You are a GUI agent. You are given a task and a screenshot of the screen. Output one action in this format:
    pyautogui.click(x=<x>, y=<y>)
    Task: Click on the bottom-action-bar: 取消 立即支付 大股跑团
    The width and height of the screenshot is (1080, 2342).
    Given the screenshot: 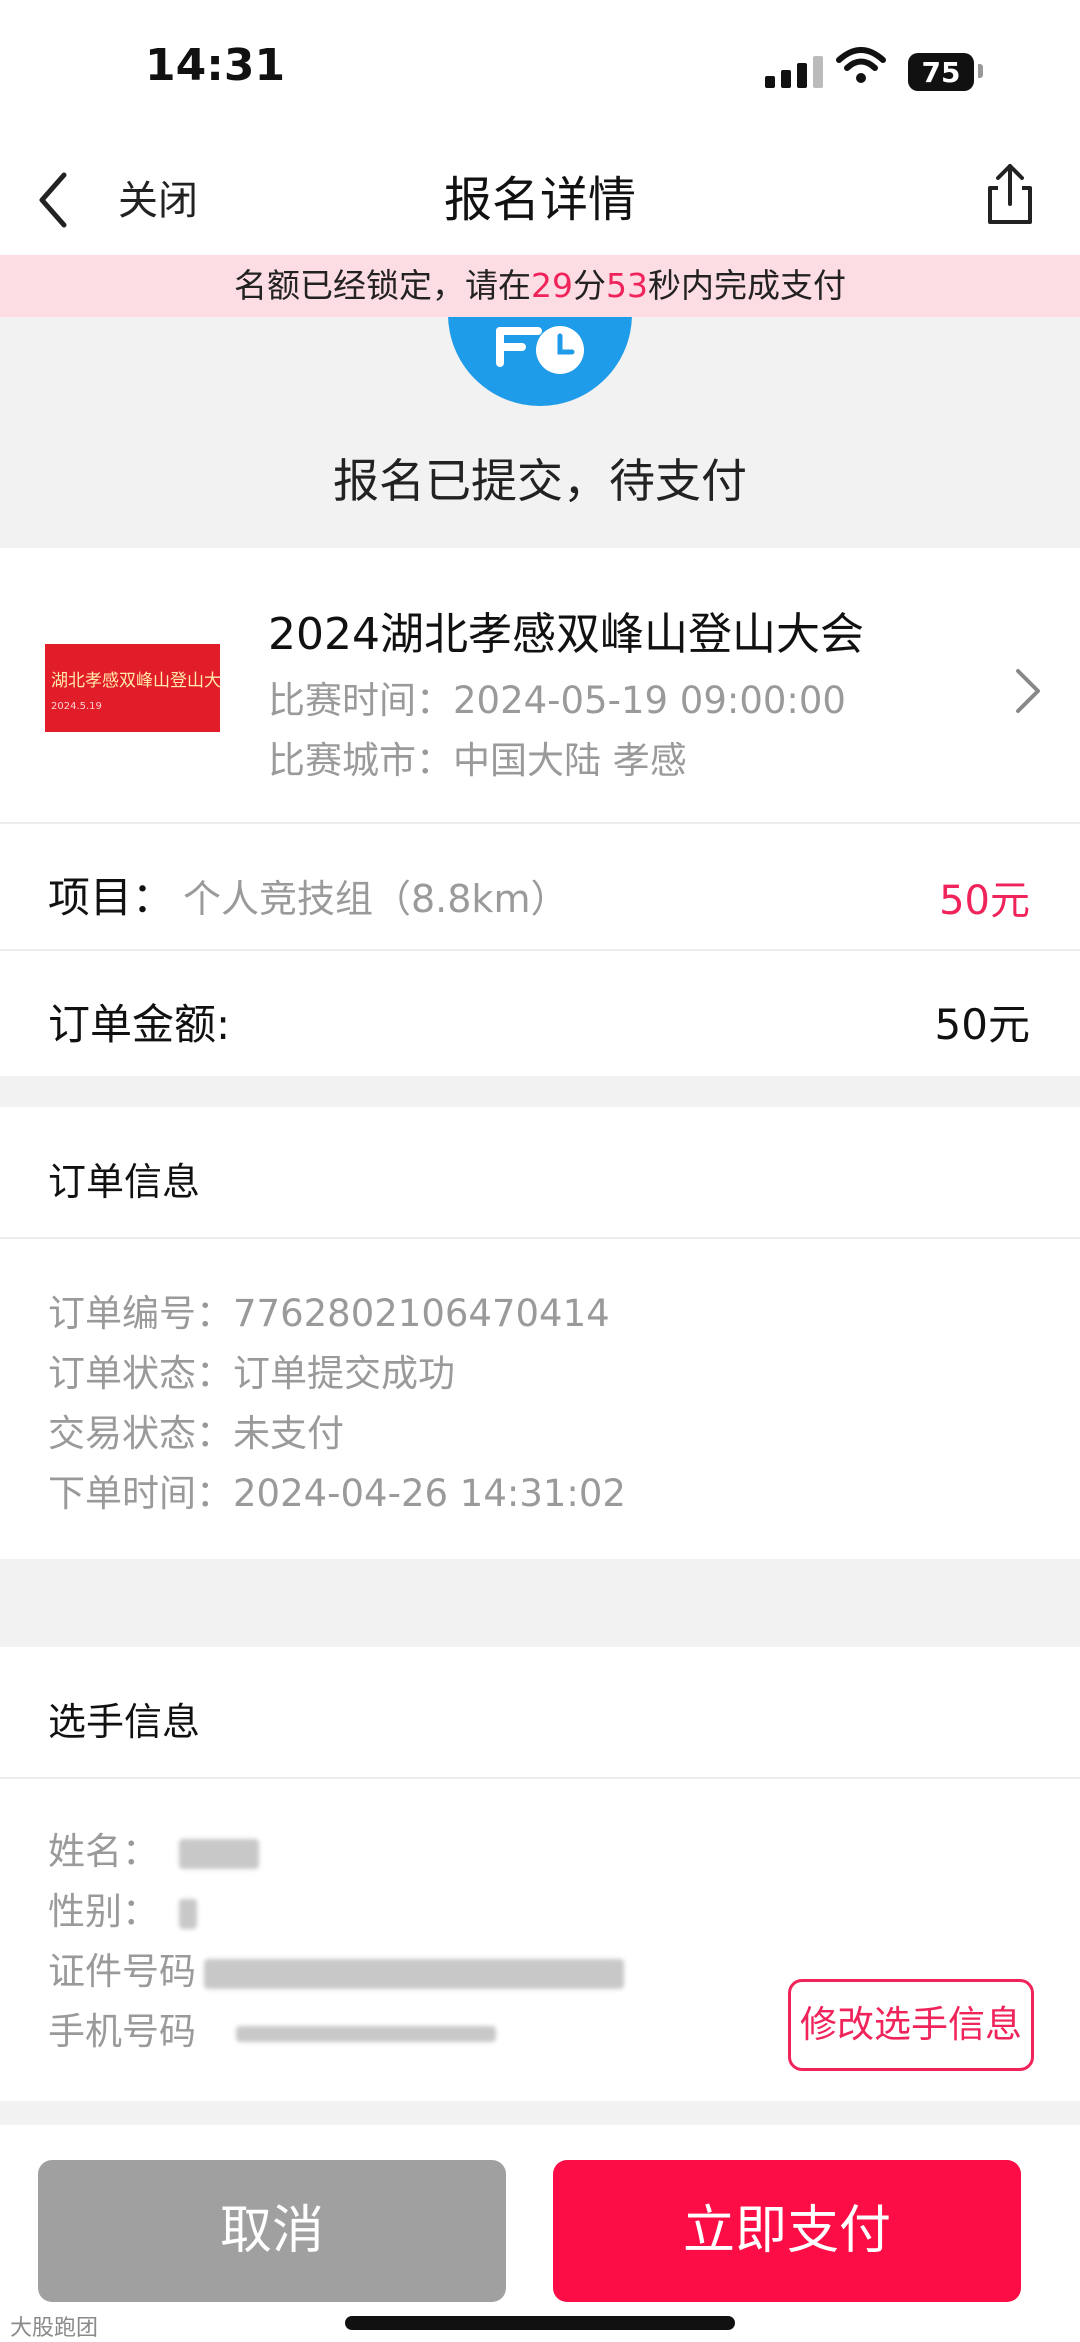 What is the action you would take?
    pyautogui.click(x=540, y=2233)
    